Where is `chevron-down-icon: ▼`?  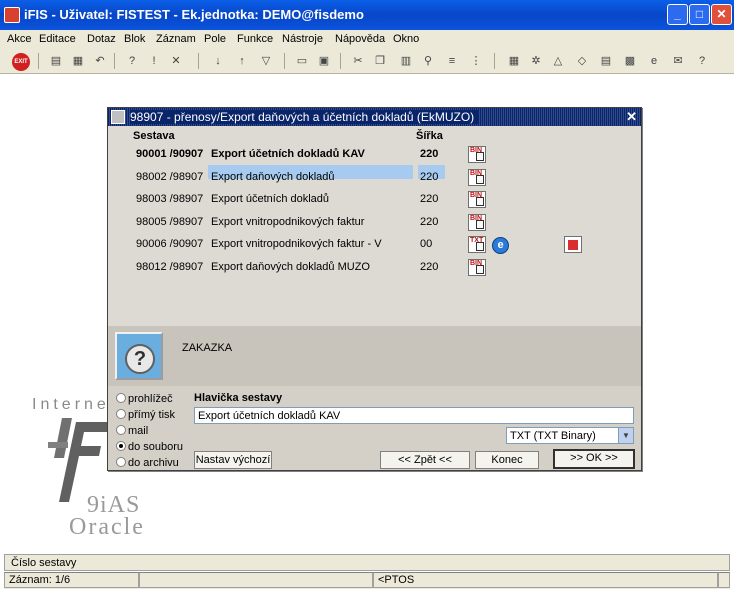 chevron-down-icon: ▼ is located at coordinates (625, 435).